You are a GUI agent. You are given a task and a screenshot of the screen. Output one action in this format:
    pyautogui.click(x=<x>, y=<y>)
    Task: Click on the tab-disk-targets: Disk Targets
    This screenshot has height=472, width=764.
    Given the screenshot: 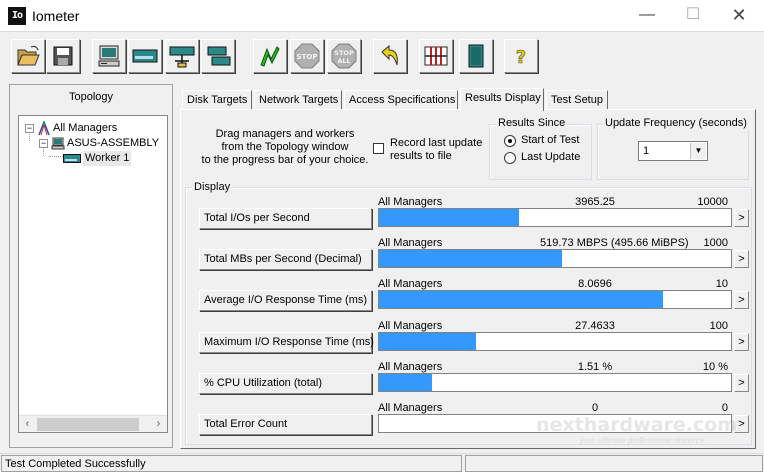 What is the action you would take?
    pyautogui.click(x=217, y=100)
    